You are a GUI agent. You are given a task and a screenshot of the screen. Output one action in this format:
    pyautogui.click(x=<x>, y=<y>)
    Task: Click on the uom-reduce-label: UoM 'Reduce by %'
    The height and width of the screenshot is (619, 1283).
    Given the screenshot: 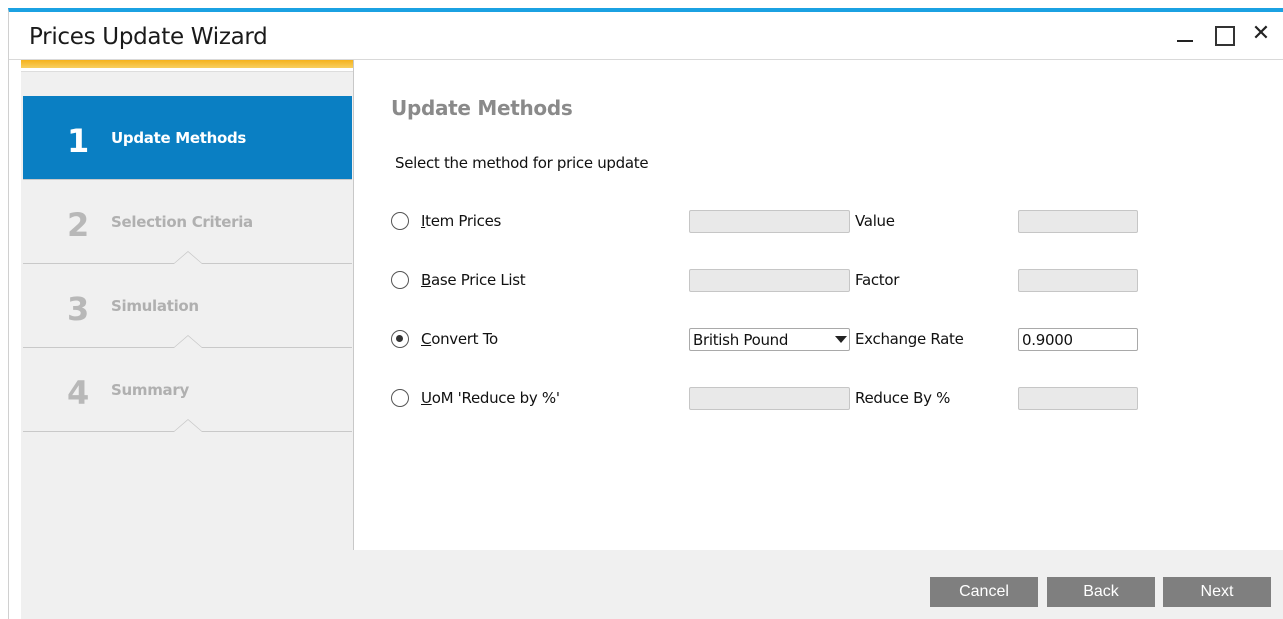 What is the action you would take?
    pyautogui.click(x=490, y=398)
    